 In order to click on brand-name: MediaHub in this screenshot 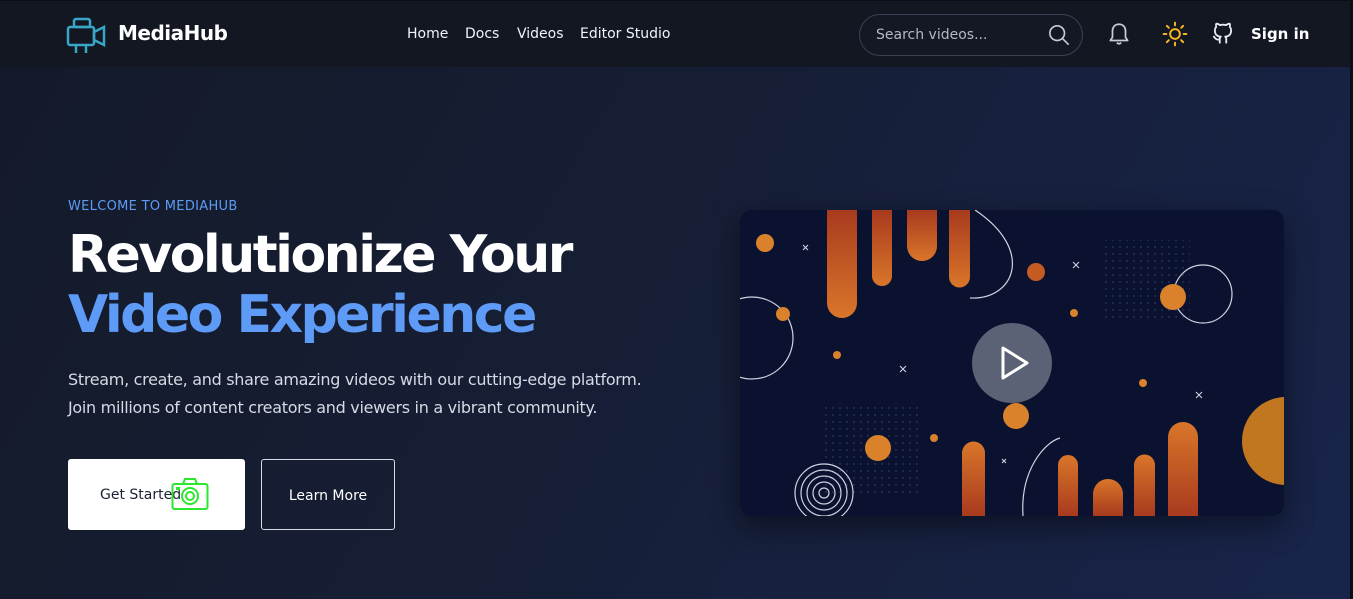, I will do `click(173, 33)`.